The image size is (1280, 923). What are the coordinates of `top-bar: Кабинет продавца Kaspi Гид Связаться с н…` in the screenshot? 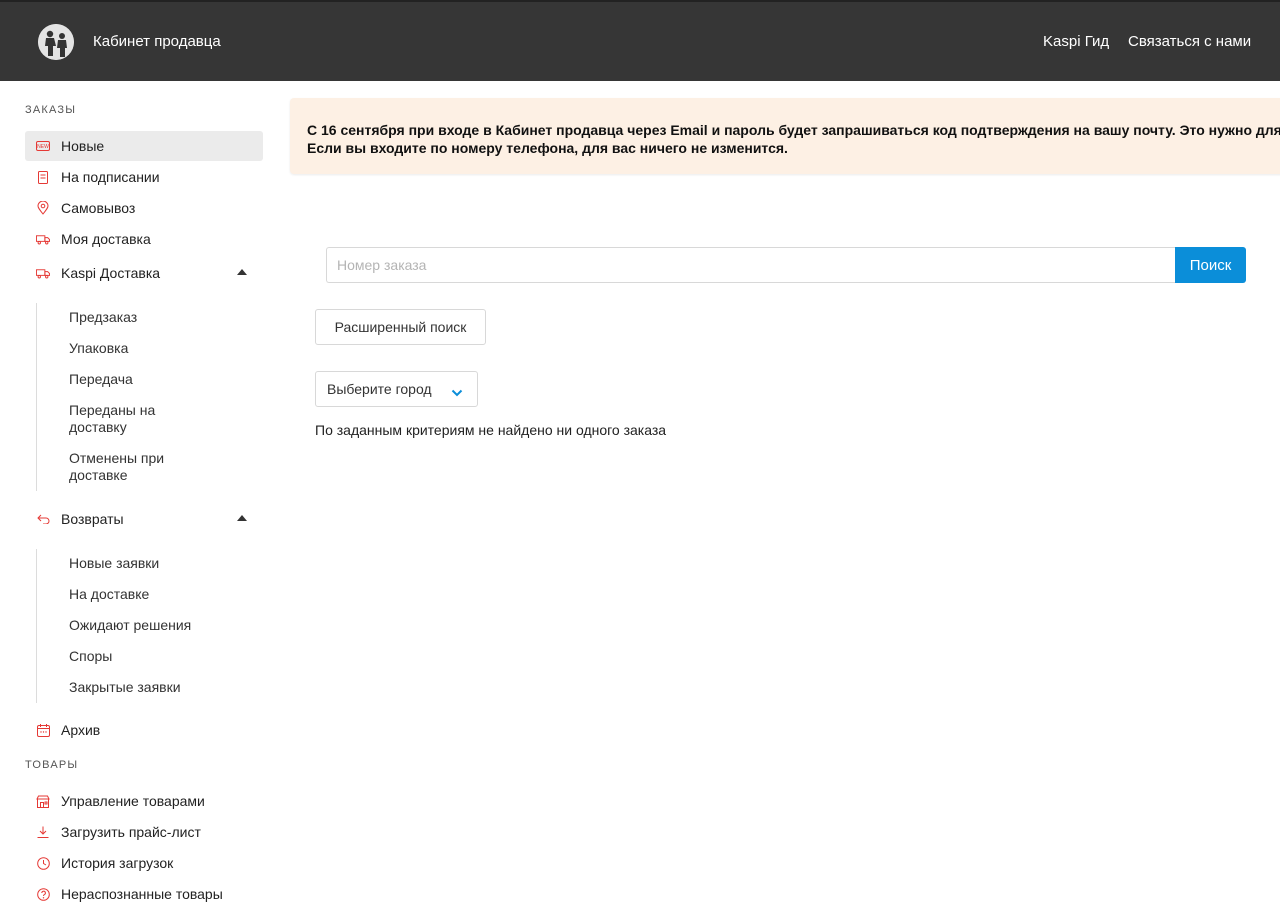 It's located at (640, 40).